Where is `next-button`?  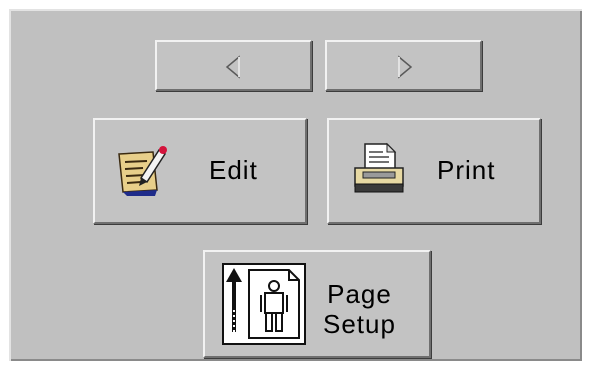 next-button is located at coordinates (403, 65).